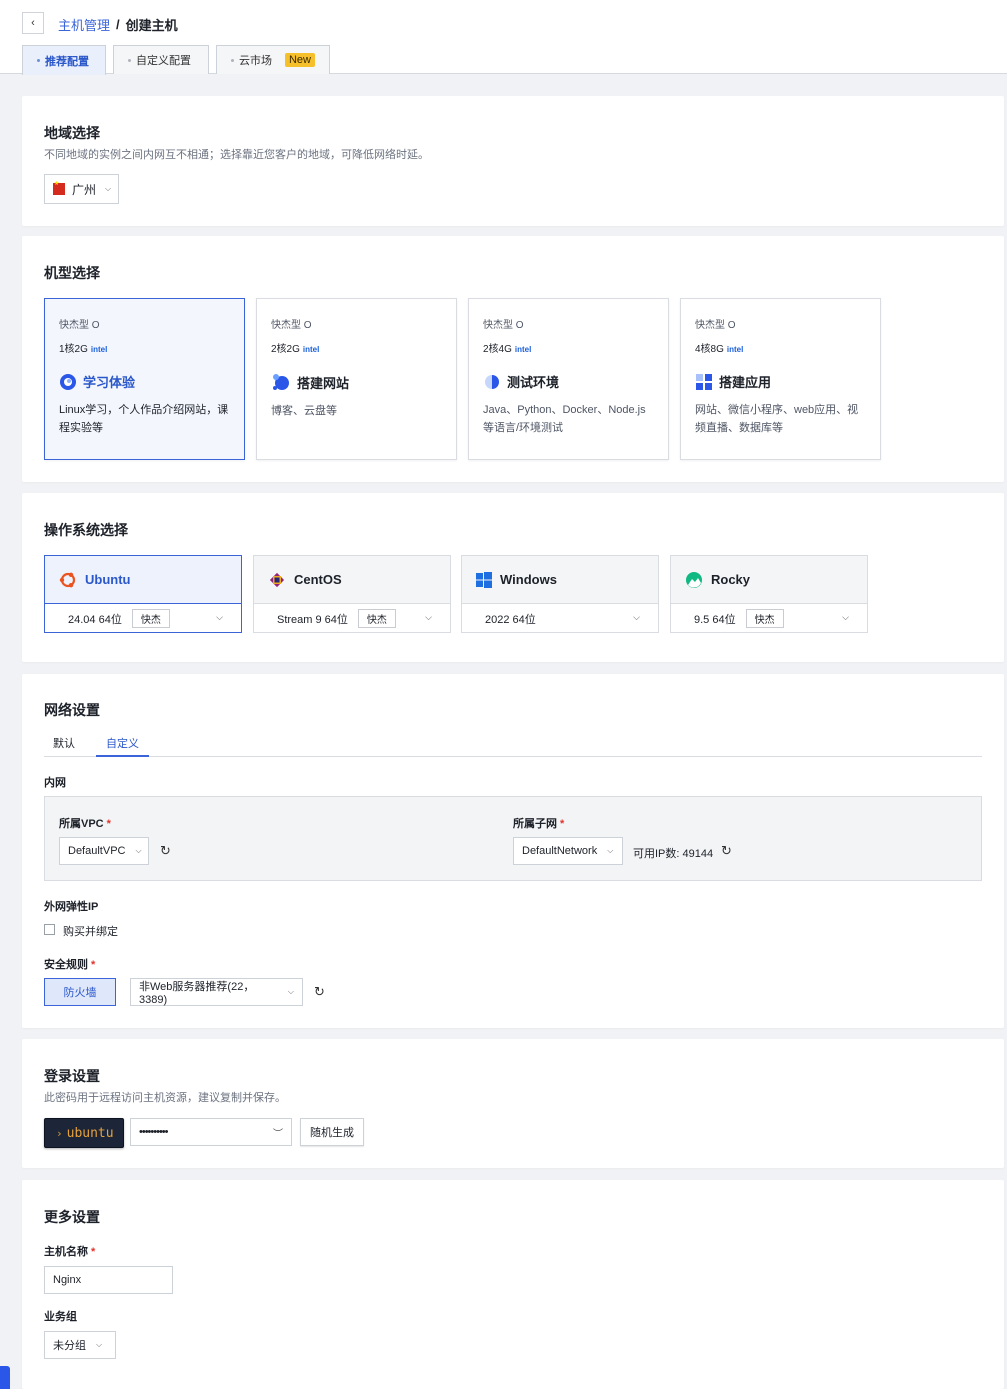  I want to click on back-button: ‹, so click(33, 23).